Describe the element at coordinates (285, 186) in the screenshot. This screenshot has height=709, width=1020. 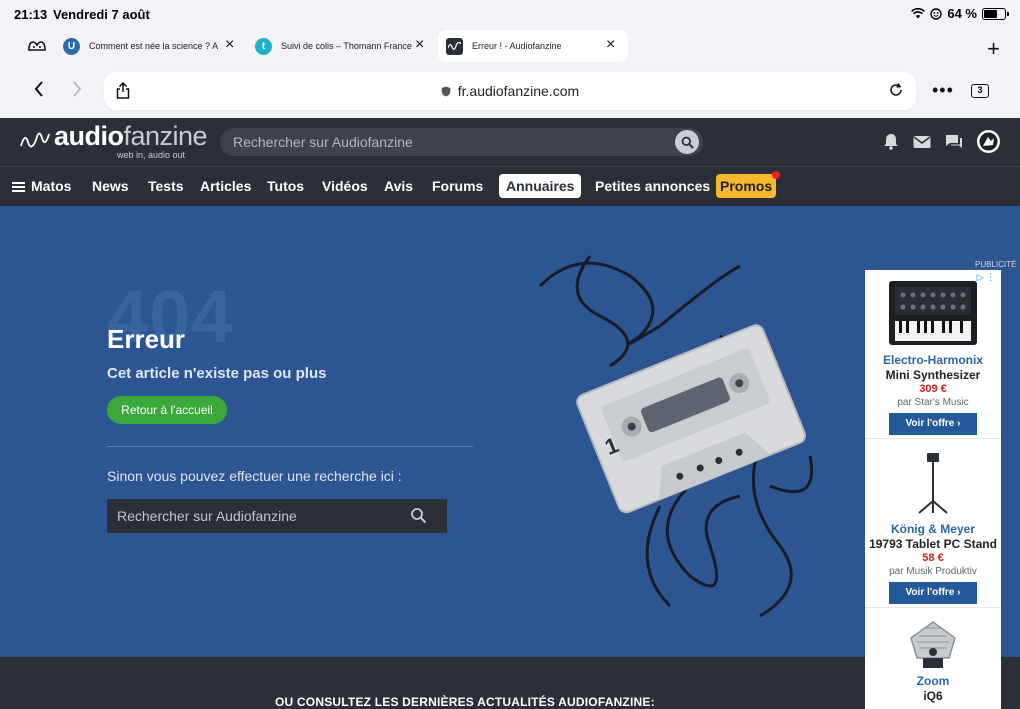
I see `nav-tutos: Tutos` at that location.